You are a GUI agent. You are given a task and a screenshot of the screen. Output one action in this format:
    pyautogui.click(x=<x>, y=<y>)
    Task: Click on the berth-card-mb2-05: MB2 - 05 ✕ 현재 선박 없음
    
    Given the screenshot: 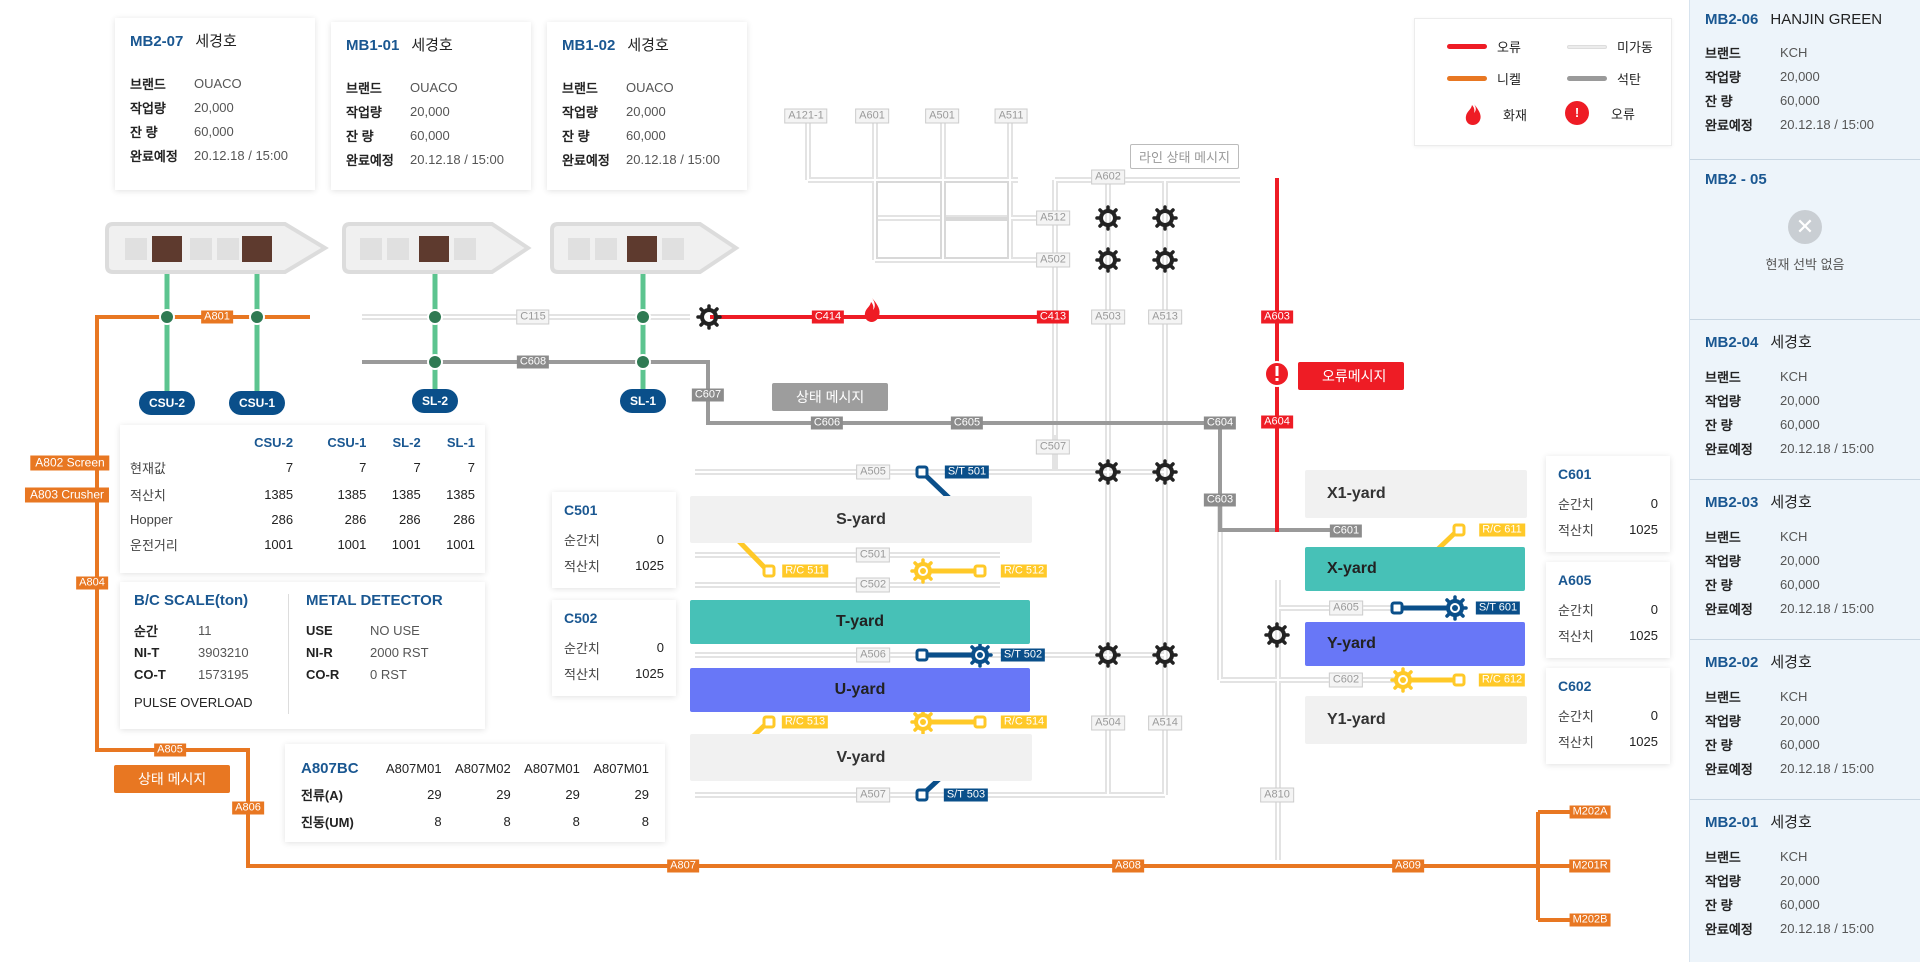 What is the action you would take?
    pyautogui.click(x=1805, y=240)
    